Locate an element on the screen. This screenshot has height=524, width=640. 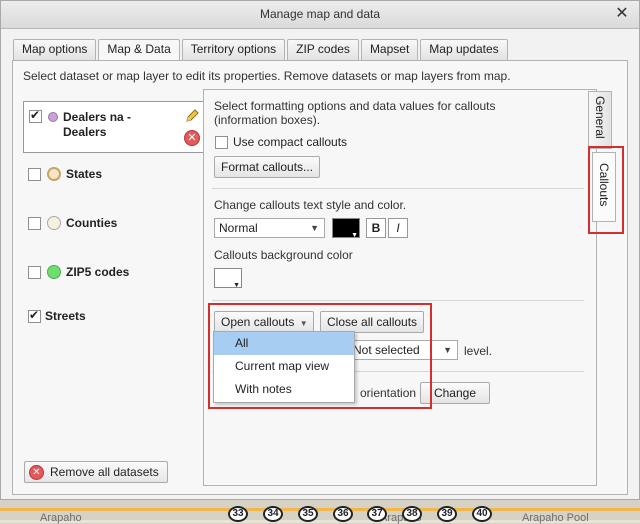
background-color-label: Callouts background color is located at coordinates (283, 255).